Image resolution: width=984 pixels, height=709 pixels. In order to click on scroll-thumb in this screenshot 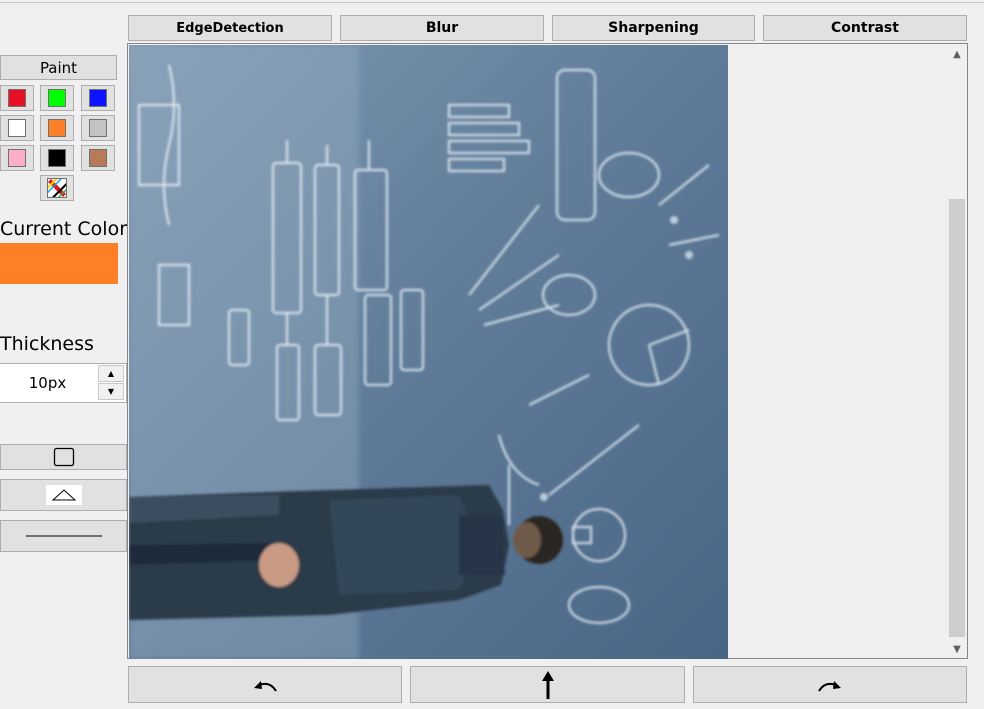, I will do `click(957, 418)`.